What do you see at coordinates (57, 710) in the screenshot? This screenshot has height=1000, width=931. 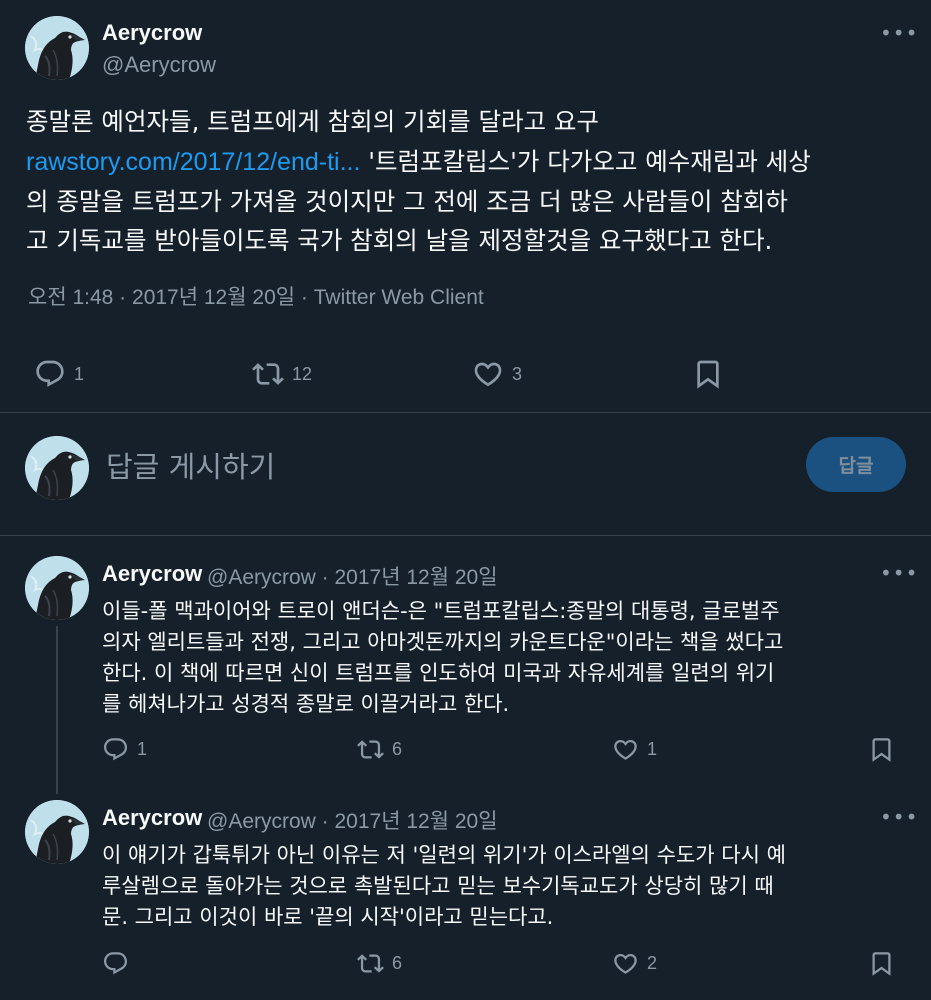 I see `thread-line` at bounding box center [57, 710].